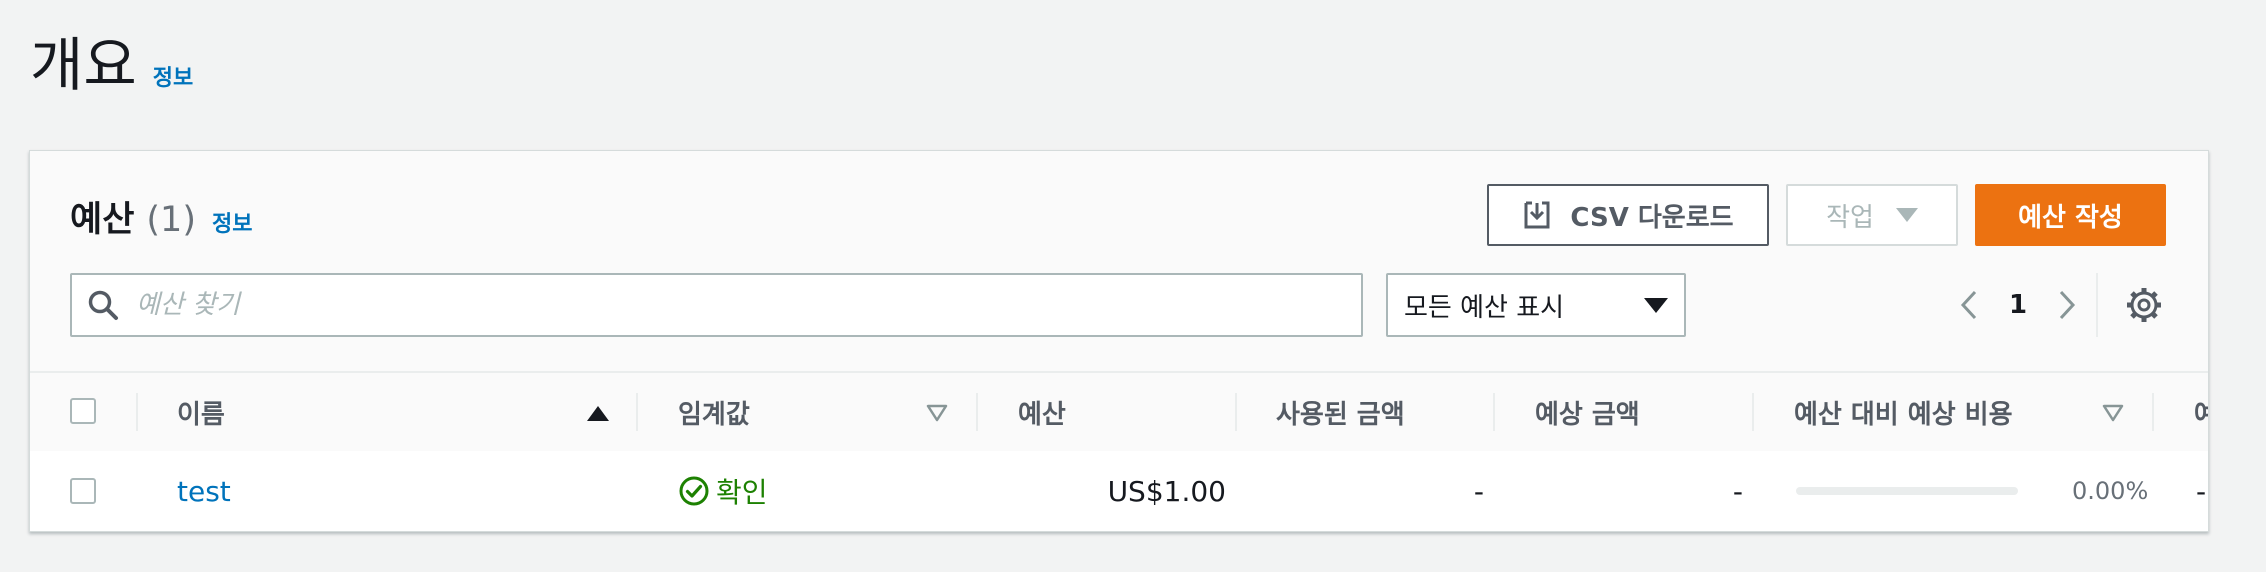 The width and height of the screenshot is (2266, 572). I want to click on column-label: 임계값, so click(714, 414).